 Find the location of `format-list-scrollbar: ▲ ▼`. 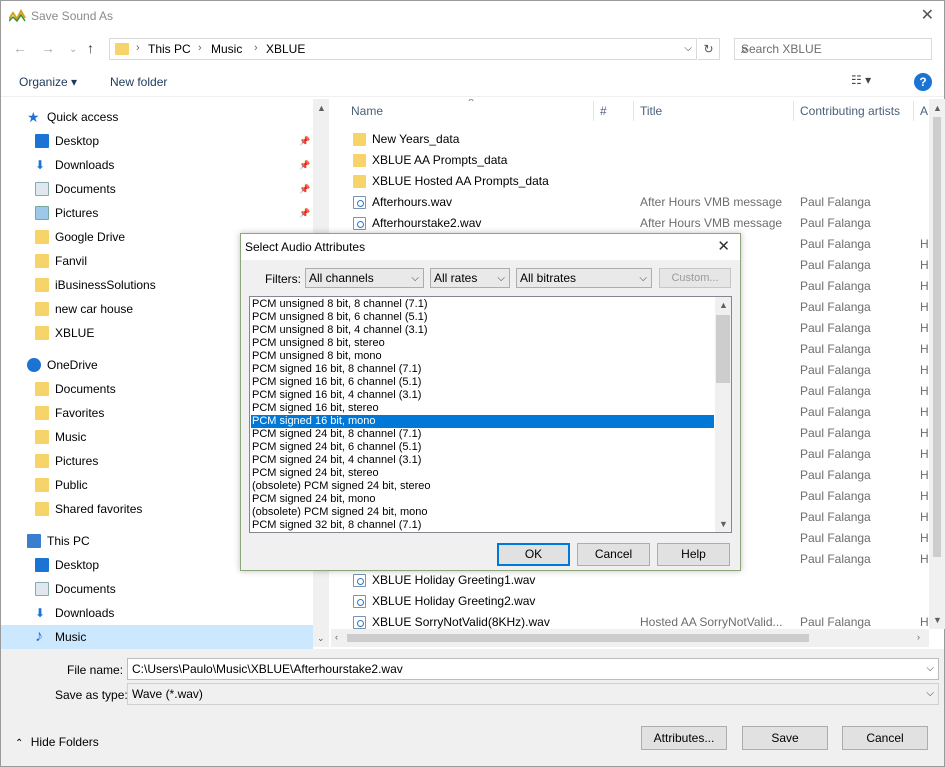

format-list-scrollbar: ▲ ▼ is located at coordinates (723, 414).